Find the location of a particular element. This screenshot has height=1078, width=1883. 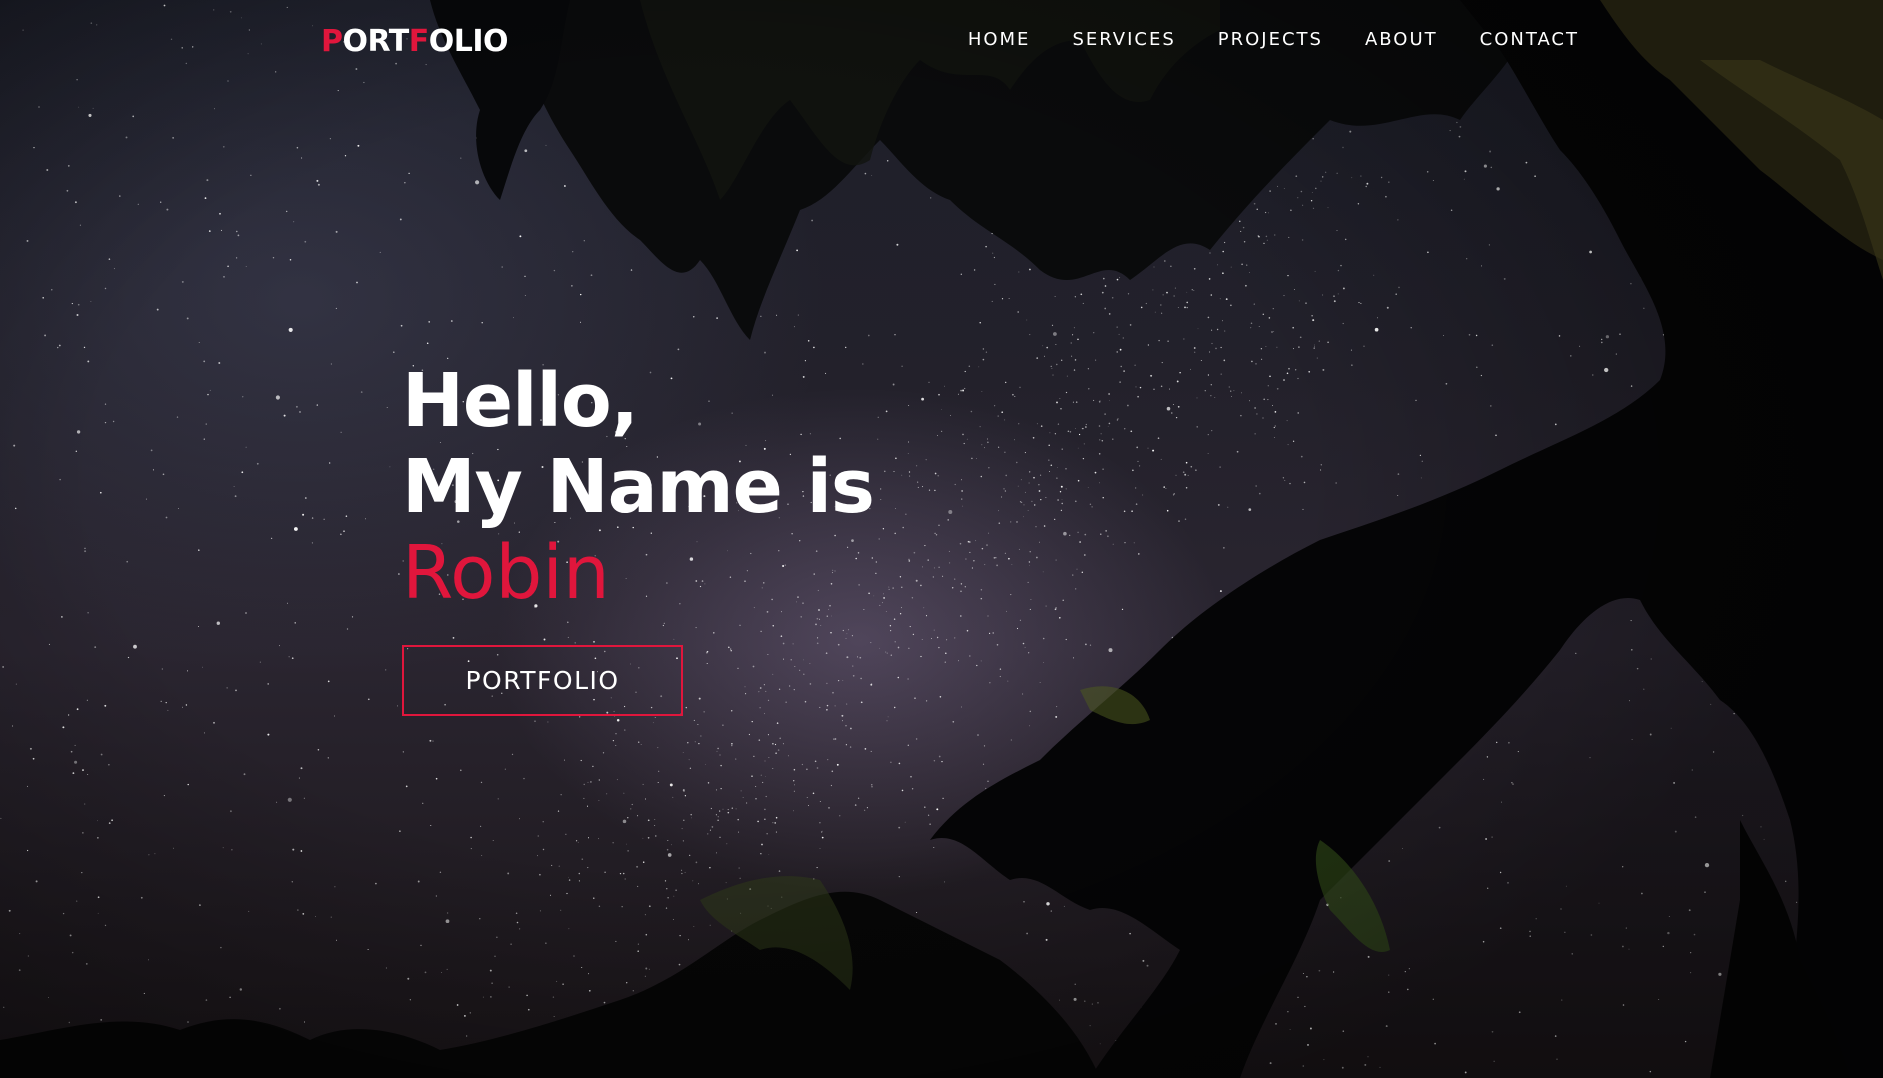

hero-intro: Hello, My Name is Robin is located at coordinates (638, 487).